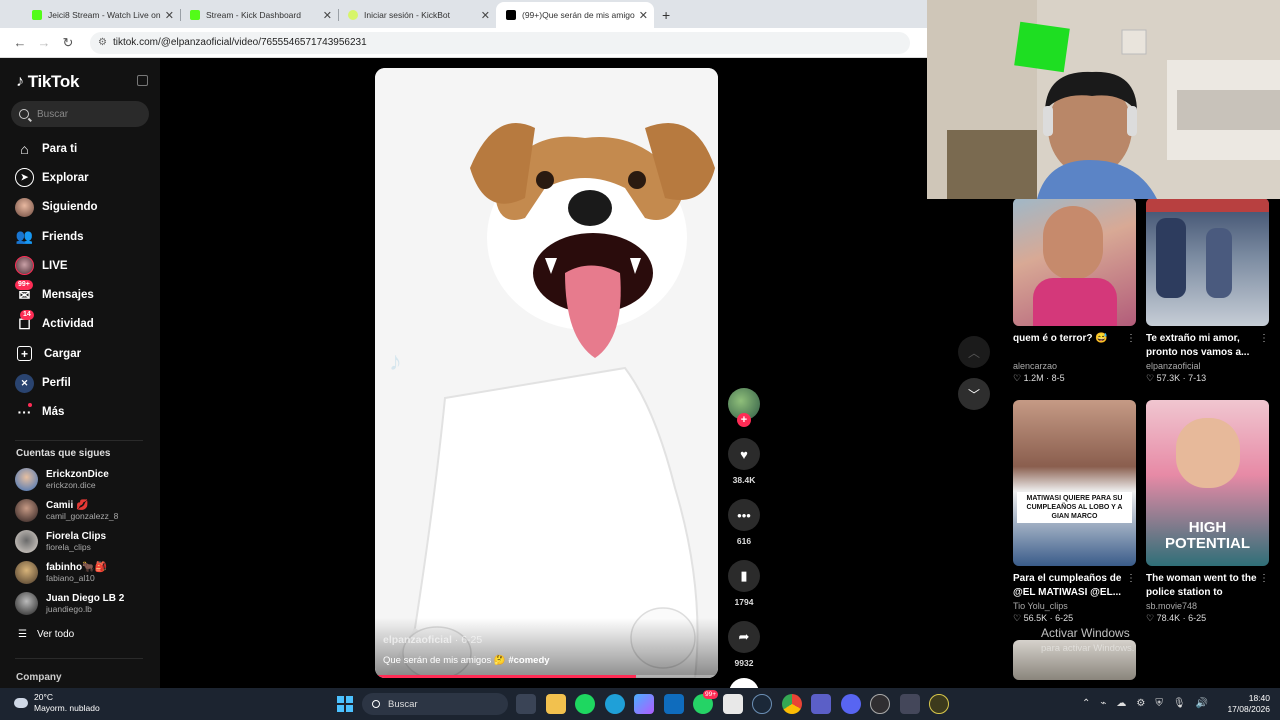 The height and width of the screenshot is (720, 1280). I want to click on following-item: Fiorela Clips fiorela_clips, so click(80, 541).